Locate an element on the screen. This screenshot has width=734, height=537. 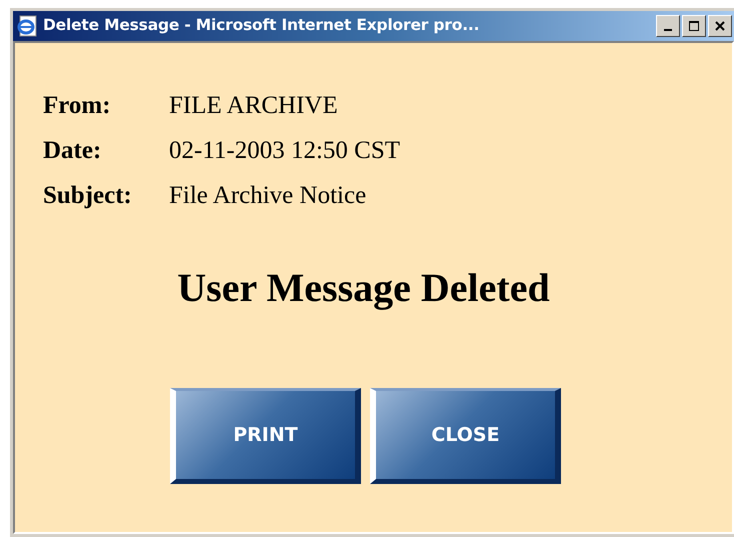
heading: User Message Deleted is located at coordinates (363, 288).